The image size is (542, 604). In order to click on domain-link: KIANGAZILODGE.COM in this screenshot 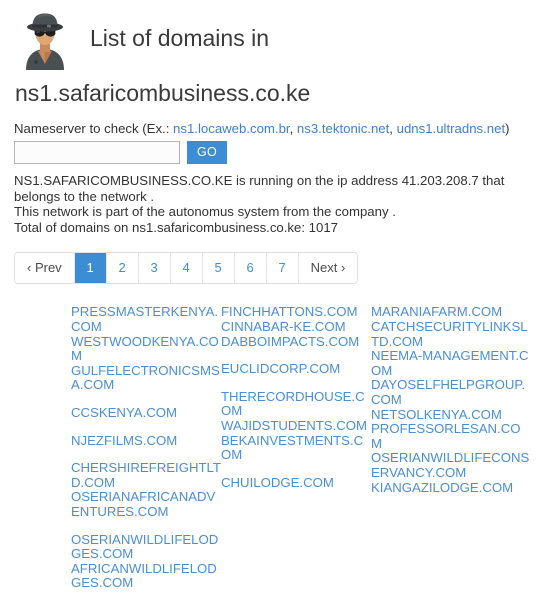, I will do `click(451, 488)`.